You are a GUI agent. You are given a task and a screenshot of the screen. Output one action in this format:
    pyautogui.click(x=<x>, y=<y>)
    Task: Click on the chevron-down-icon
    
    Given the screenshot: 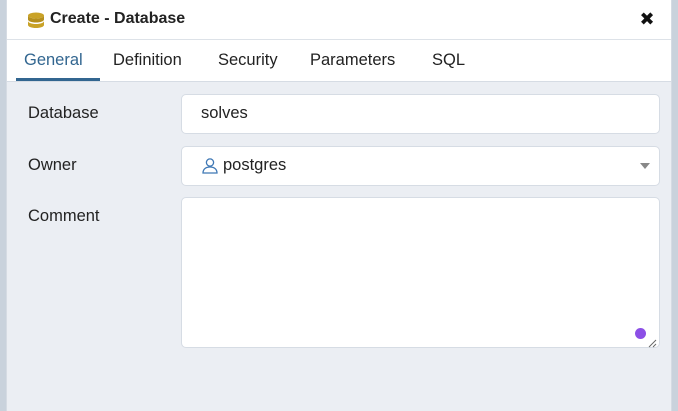 What is the action you would take?
    pyautogui.click(x=645, y=166)
    